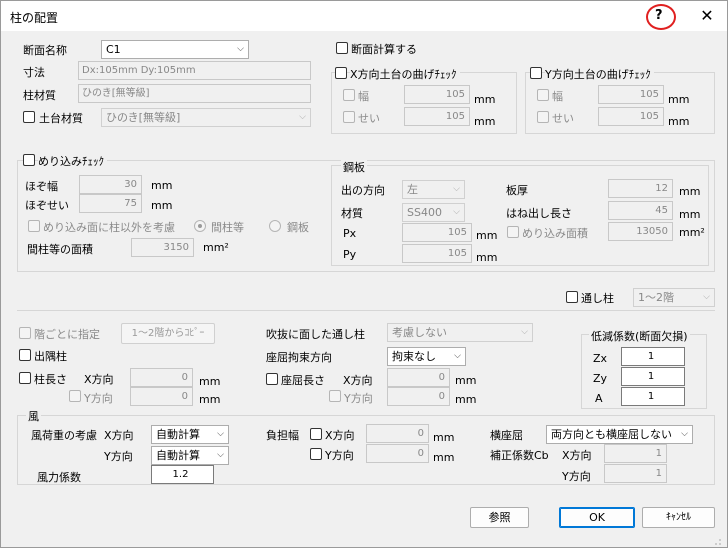  What do you see at coordinates (555, 233) in the screenshot?
I see `embed-area-label: めり込み面積` at bounding box center [555, 233].